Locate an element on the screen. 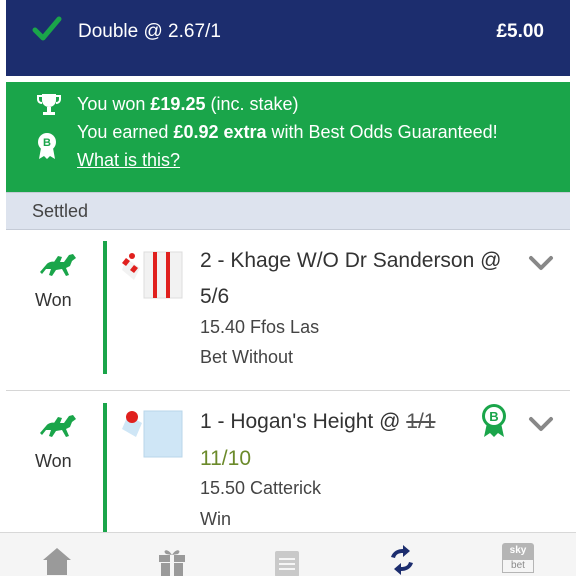 Image resolution: width=576 pixels, height=576 pixels. bottom-tab-bar: sky bet is located at coordinates (288, 554).